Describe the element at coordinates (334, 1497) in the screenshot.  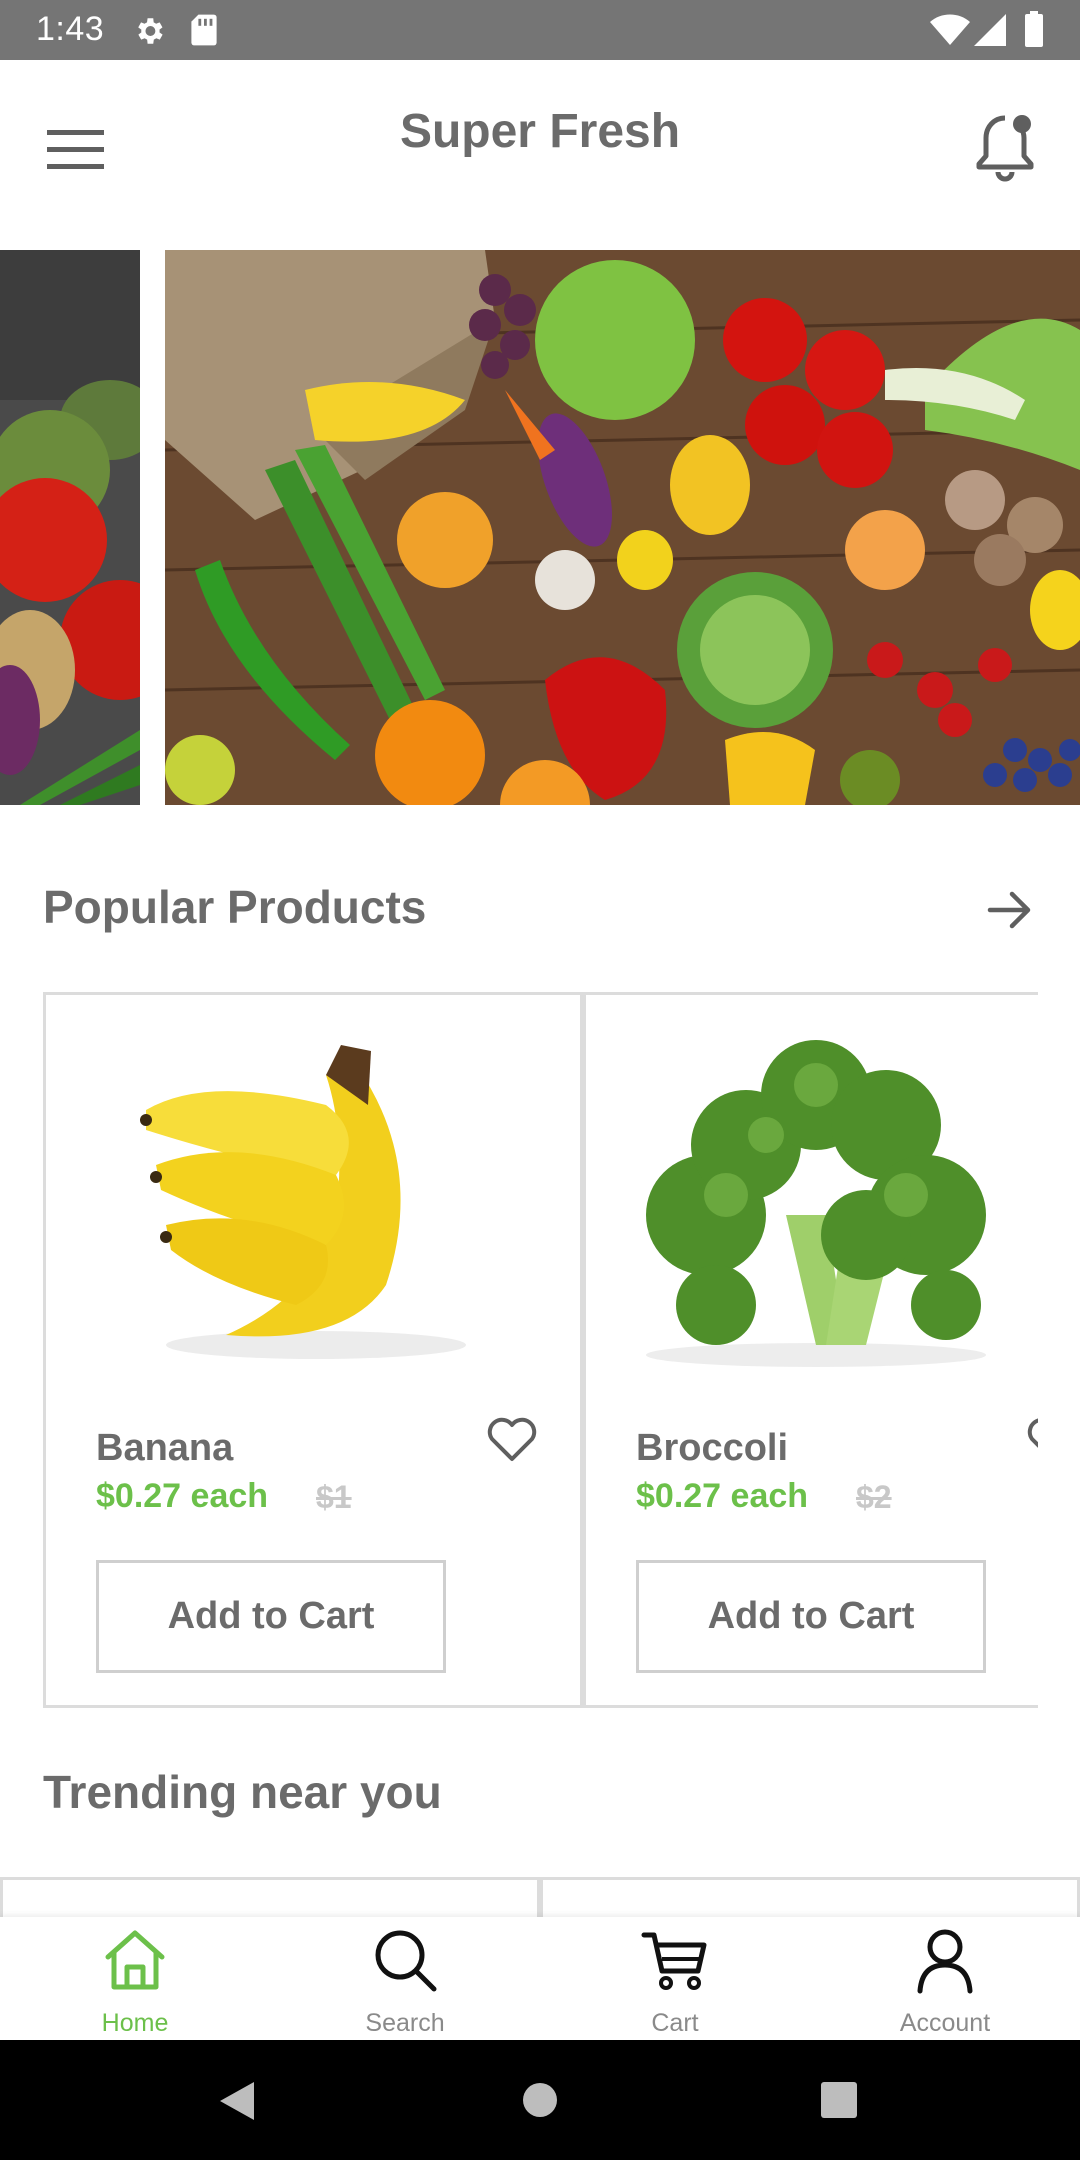
I see `product-old-price: $1` at that location.